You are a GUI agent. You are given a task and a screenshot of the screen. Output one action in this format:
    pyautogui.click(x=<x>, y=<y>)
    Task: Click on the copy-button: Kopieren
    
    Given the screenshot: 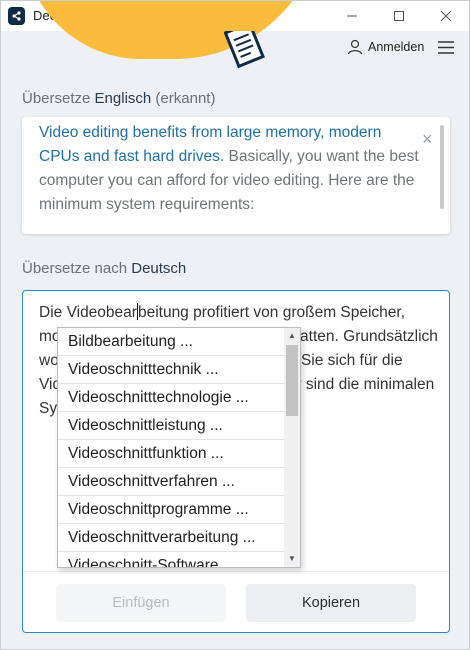 What is the action you would take?
    pyautogui.click(x=331, y=603)
    